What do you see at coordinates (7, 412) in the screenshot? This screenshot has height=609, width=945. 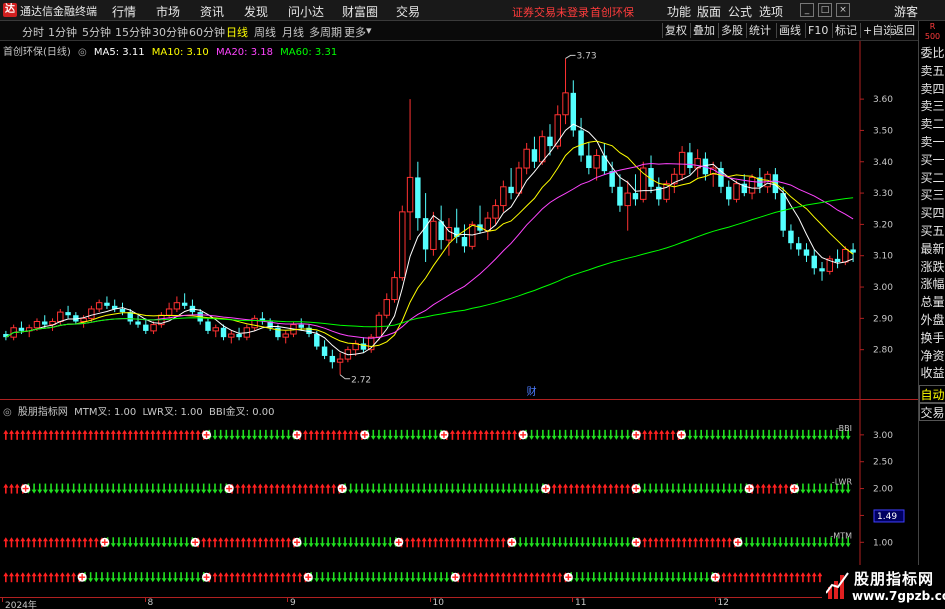 I see `indicator-collapse-icon: ◎` at bounding box center [7, 412].